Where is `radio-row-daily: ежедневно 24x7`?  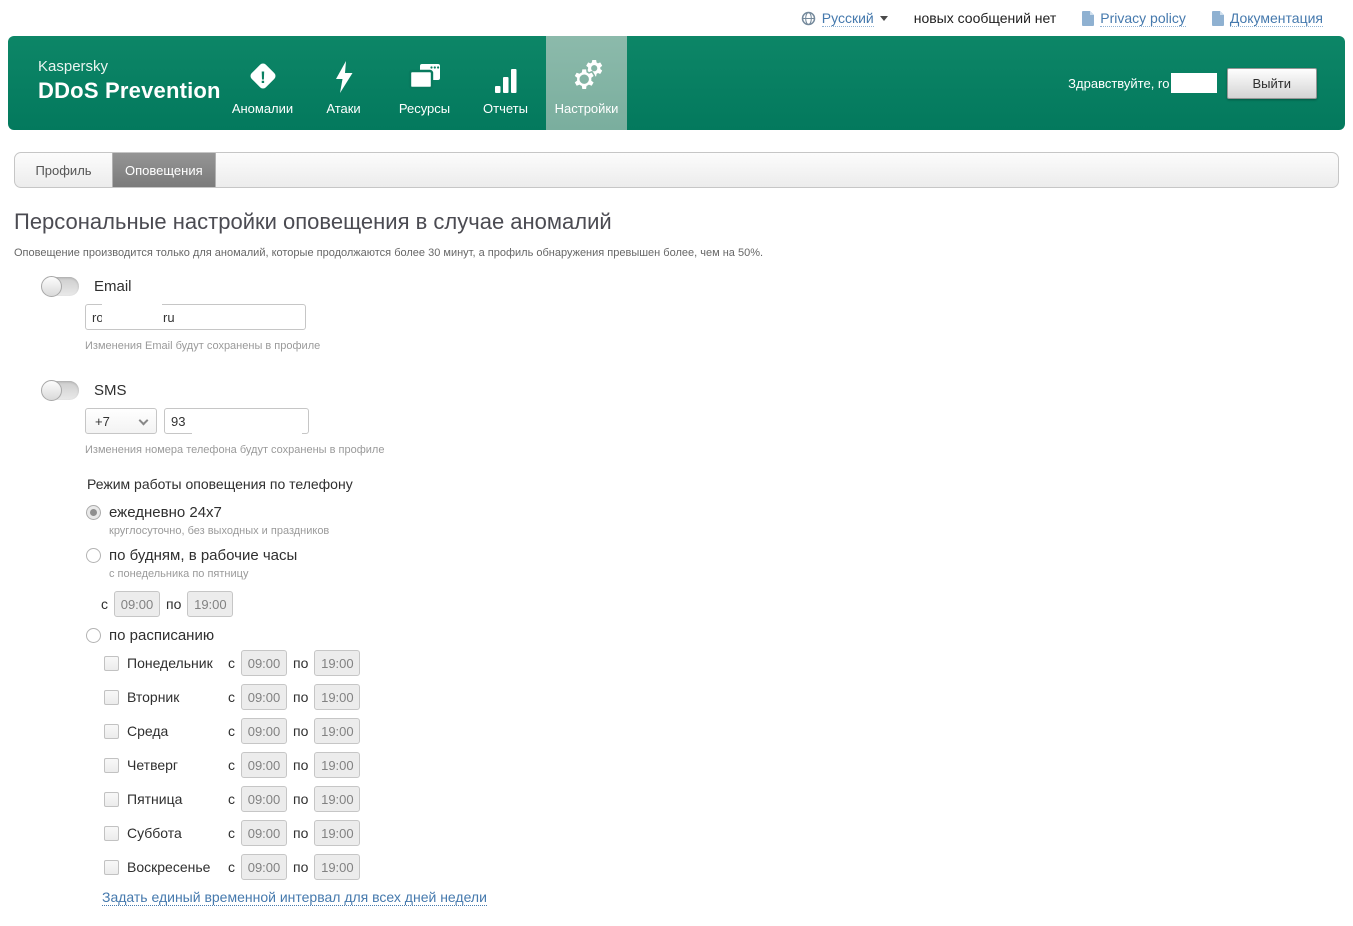
radio-row-daily: ежедневно 24x7 is located at coordinates (719, 512).